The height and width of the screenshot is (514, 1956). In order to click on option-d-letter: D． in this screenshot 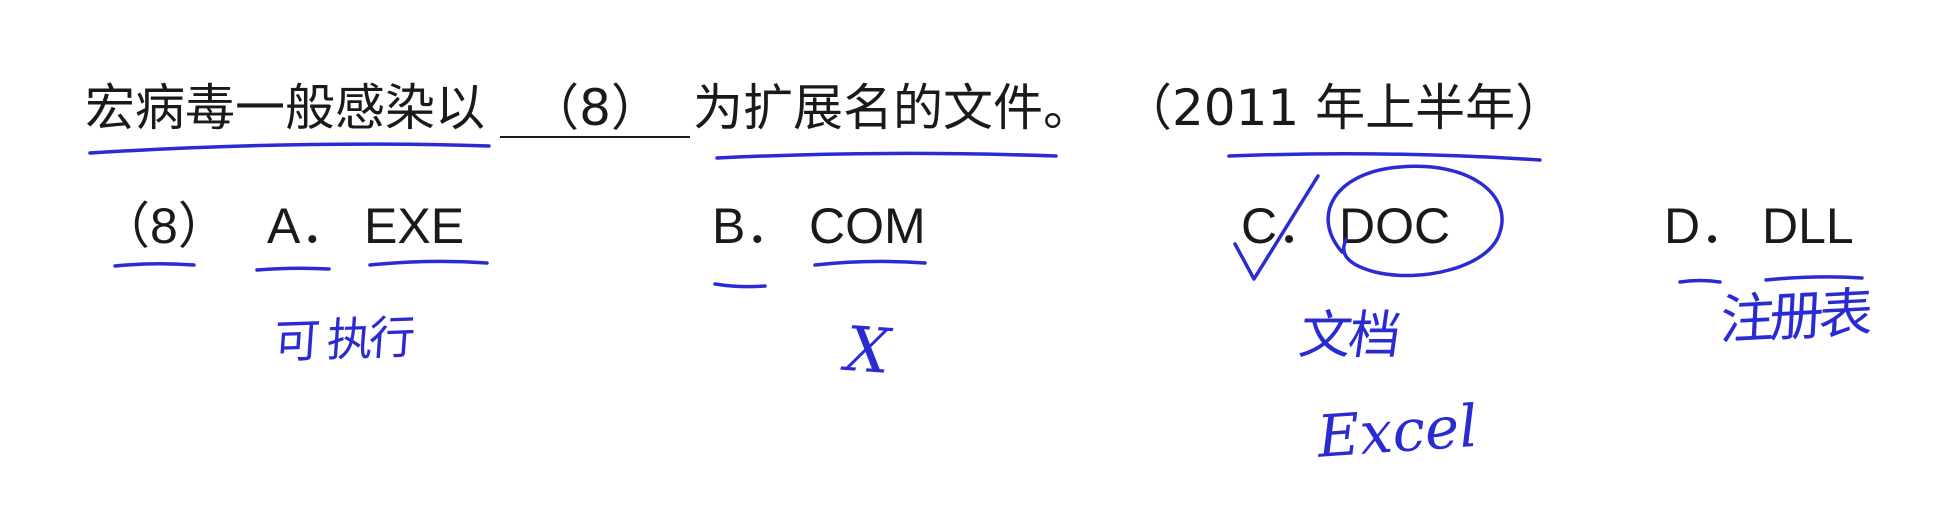, I will do `click(1707, 226)`.